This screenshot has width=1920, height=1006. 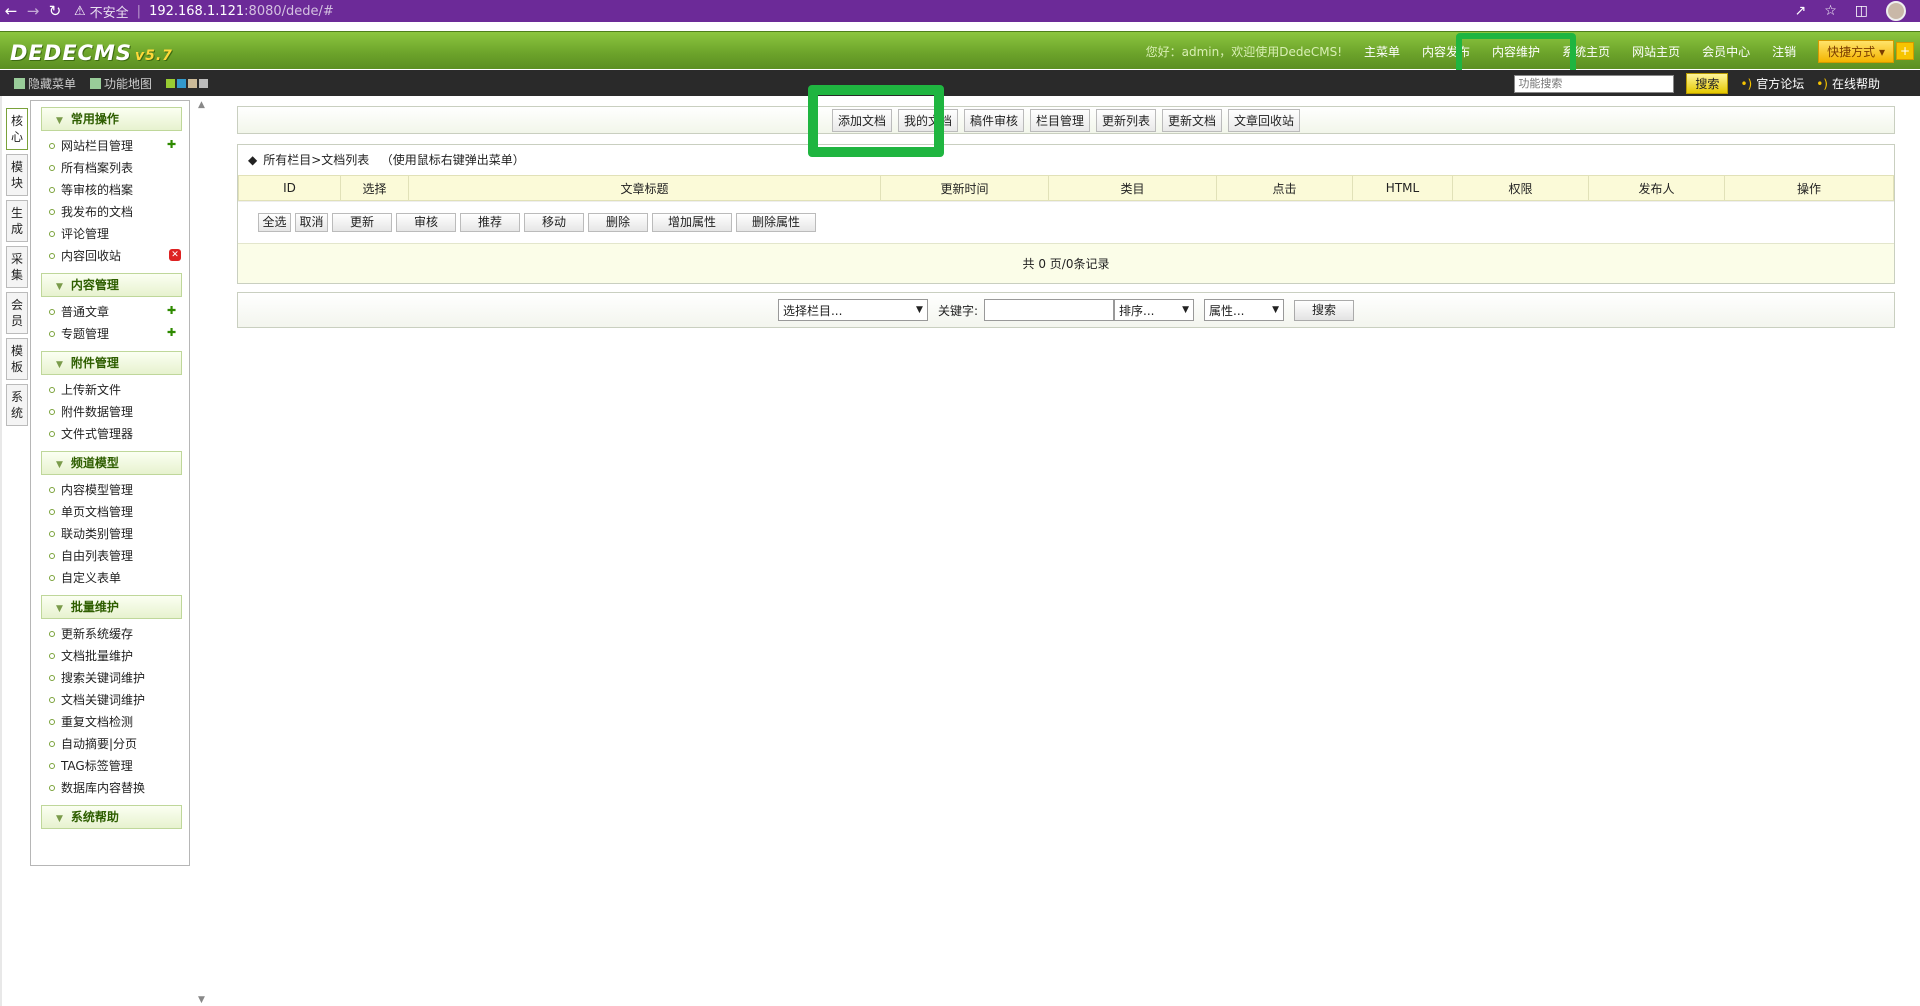 I want to click on site-map-link: 功能地图, so click(x=121, y=83).